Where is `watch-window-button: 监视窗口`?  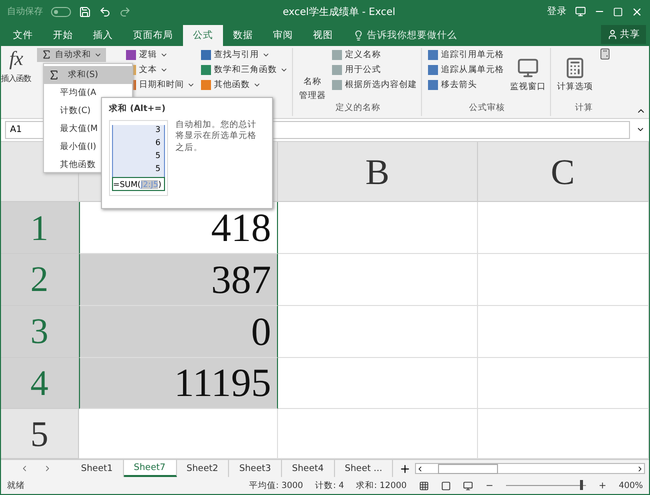 watch-window-button: 监视窗口 is located at coordinates (528, 75).